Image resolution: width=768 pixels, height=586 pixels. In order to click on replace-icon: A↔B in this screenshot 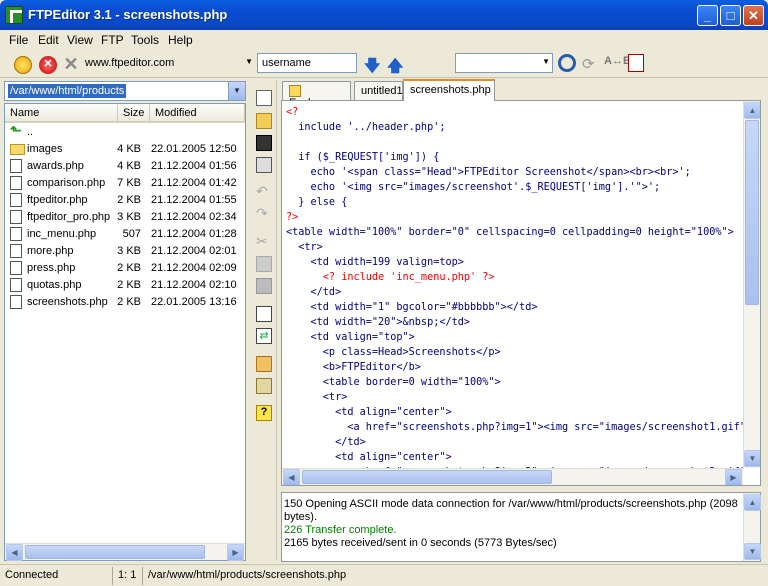, I will do `click(617, 61)`.